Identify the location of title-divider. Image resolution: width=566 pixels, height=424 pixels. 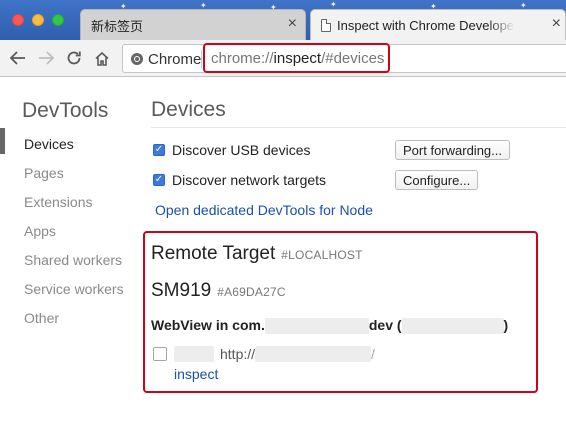
(358, 127).